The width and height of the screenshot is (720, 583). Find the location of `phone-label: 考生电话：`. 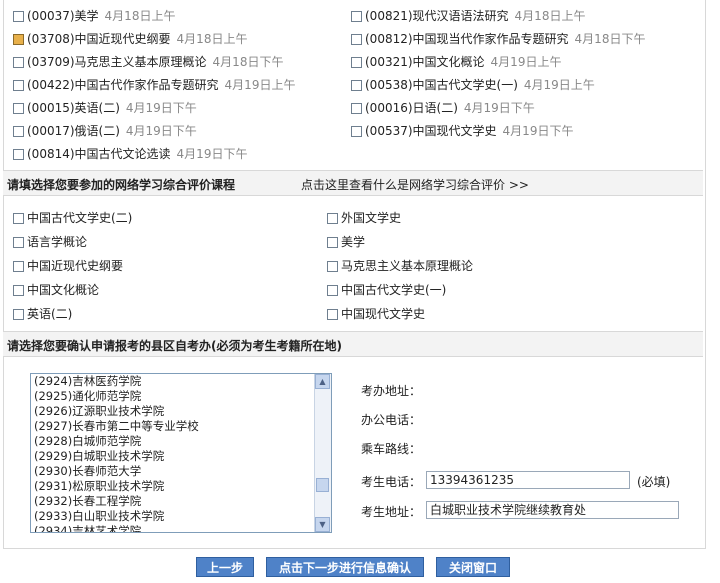

phone-label: 考生电话： is located at coordinates (391, 482).